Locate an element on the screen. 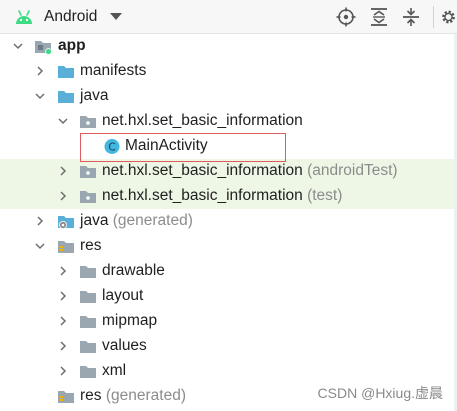 The width and height of the screenshot is (457, 411). tree-label-res-generated: res (generated) is located at coordinates (133, 396).